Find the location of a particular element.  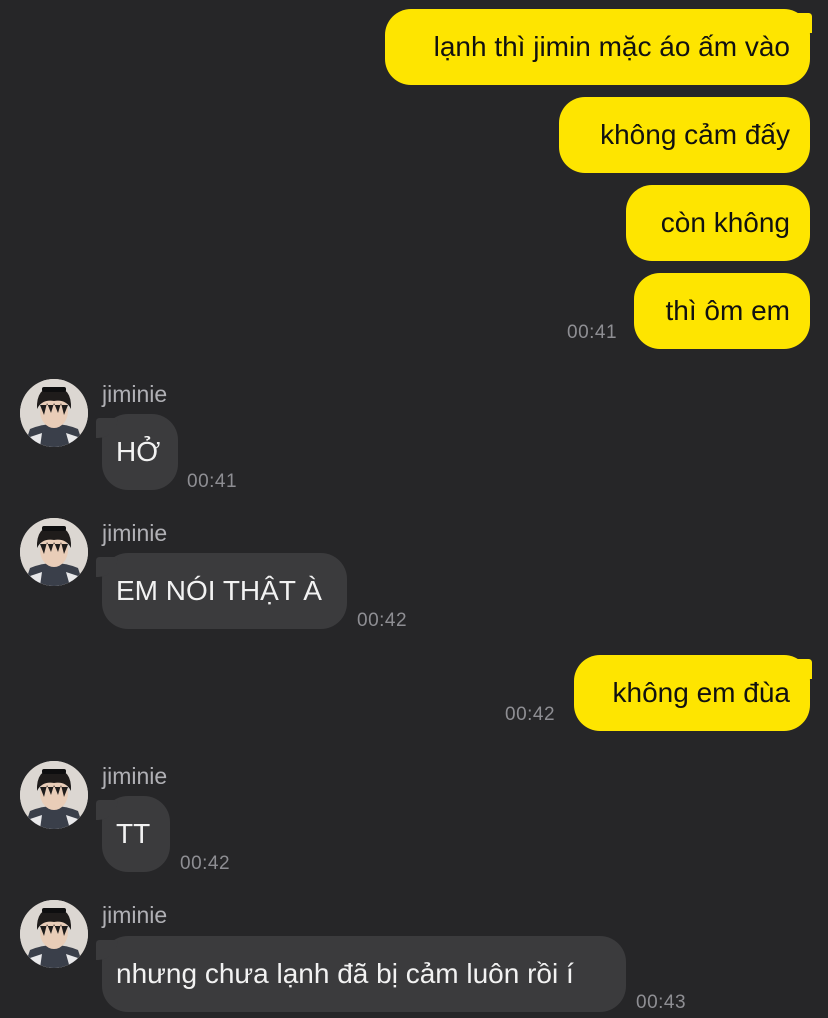

message-text: HỞ is located at coordinates (138, 451).